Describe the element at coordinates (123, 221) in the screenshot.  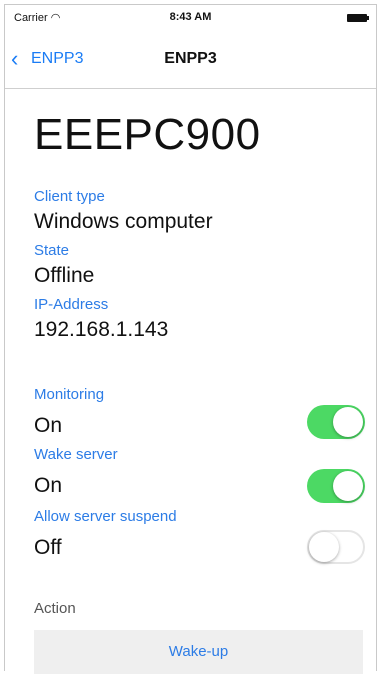
I see `client-type-value: Windows computer` at that location.